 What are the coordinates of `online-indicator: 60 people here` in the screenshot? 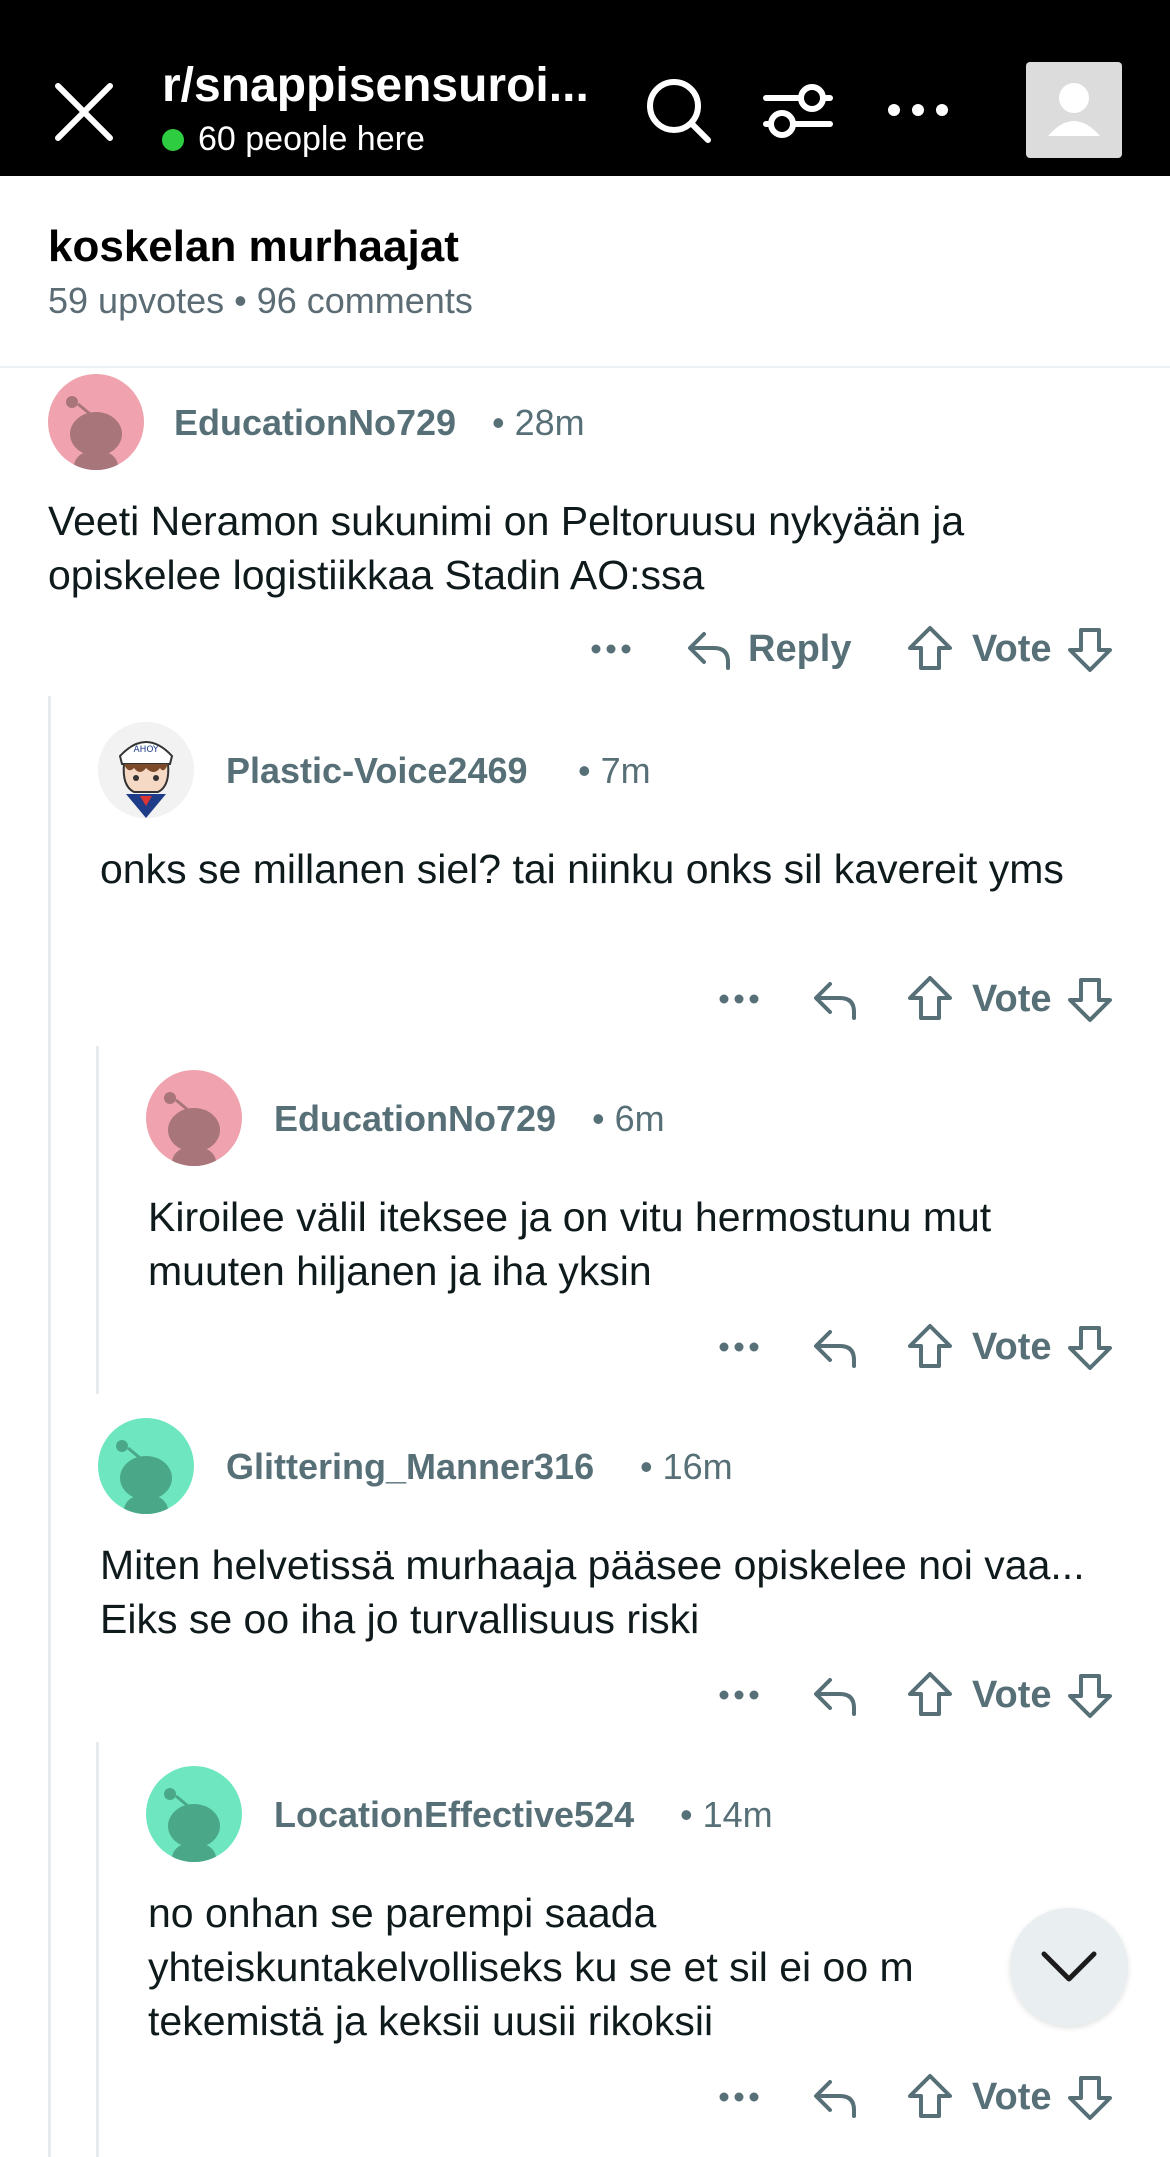 It's located at (293, 139).